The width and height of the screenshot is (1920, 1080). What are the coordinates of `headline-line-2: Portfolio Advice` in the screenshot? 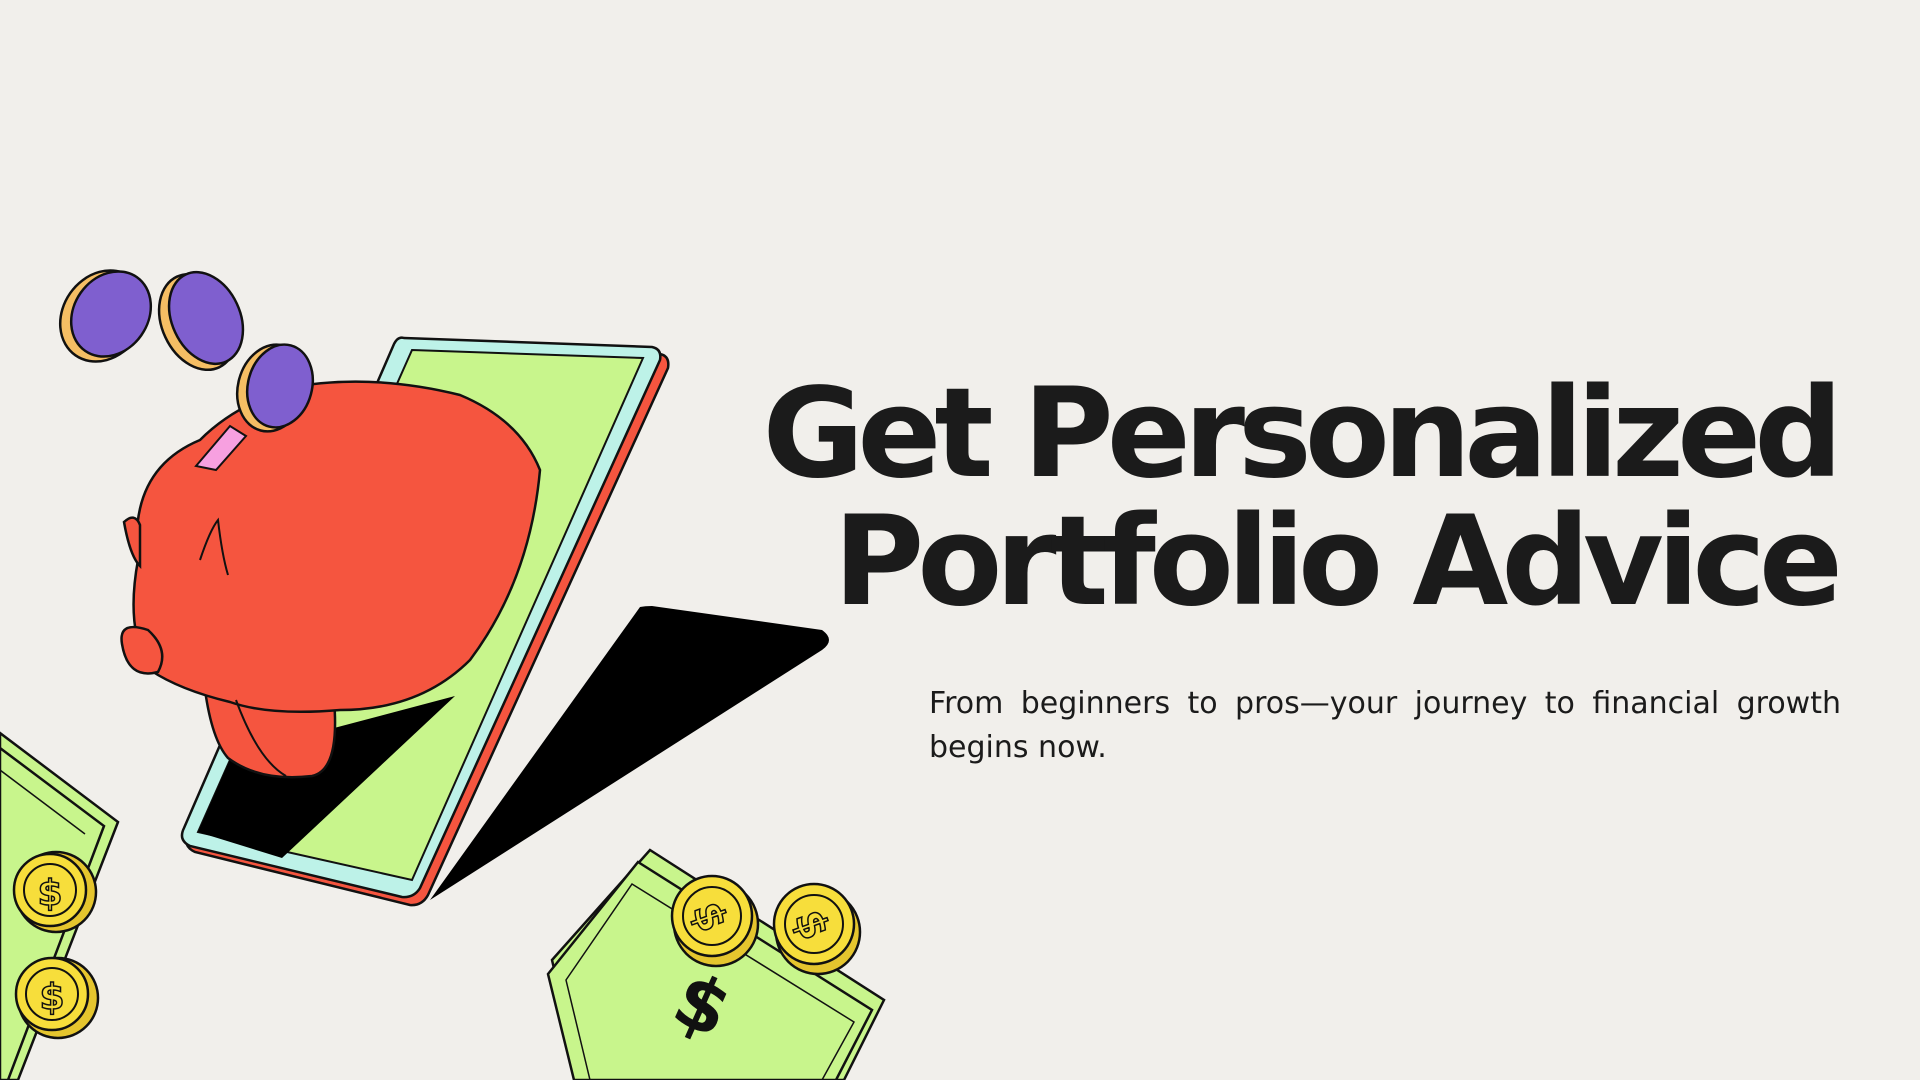 It's located at (1338, 562).